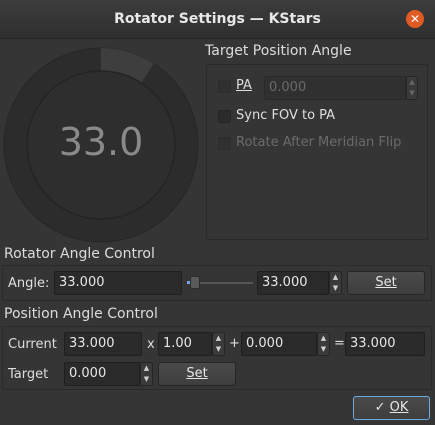 This screenshot has height=425, width=435. I want to click on pa-input: 0.000, so click(335, 88).